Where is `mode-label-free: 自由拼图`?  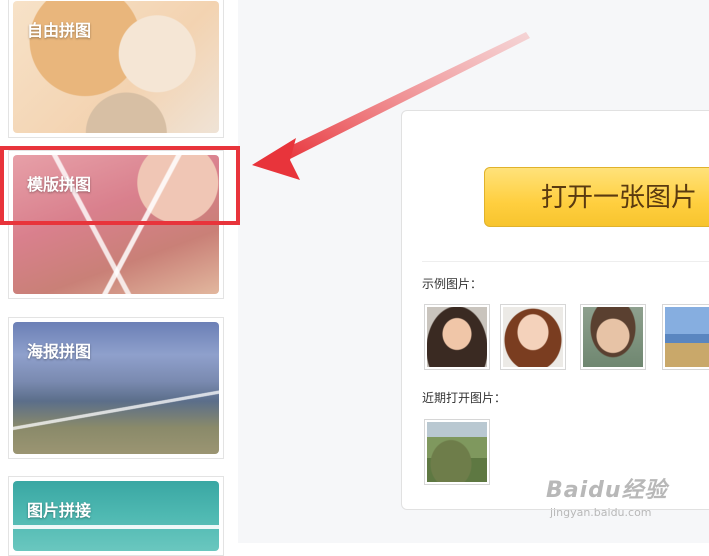
mode-label-free: 自由拼图 is located at coordinates (59, 30).